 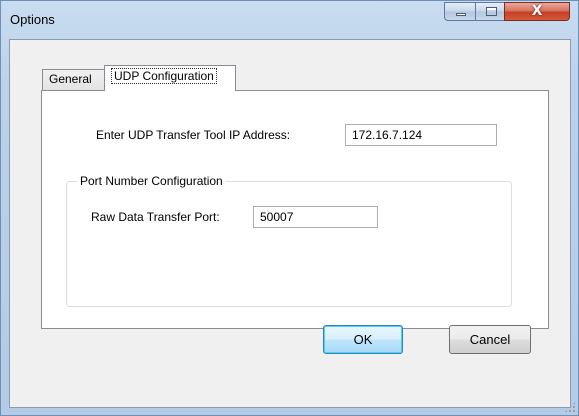 What do you see at coordinates (70, 79) in the screenshot?
I see `tab-general-label: General` at bounding box center [70, 79].